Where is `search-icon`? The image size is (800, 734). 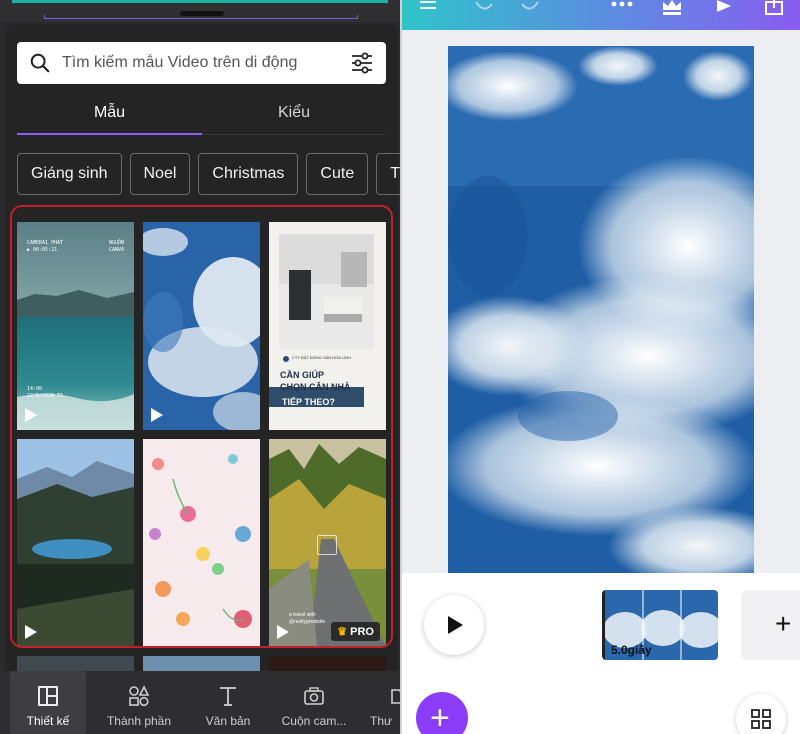
search-icon is located at coordinates (40, 63).